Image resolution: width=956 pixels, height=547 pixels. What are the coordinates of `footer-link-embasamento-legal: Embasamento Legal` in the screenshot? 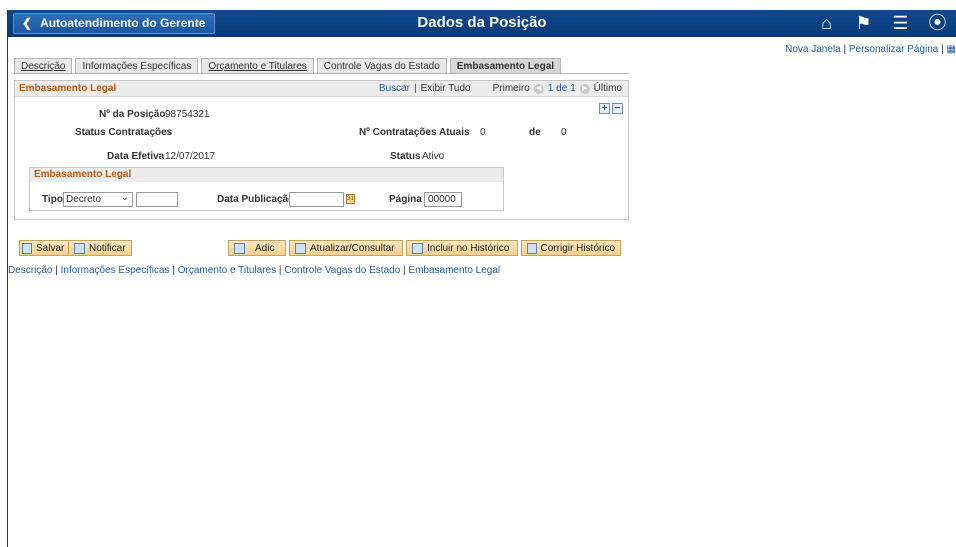 It's located at (454, 270).